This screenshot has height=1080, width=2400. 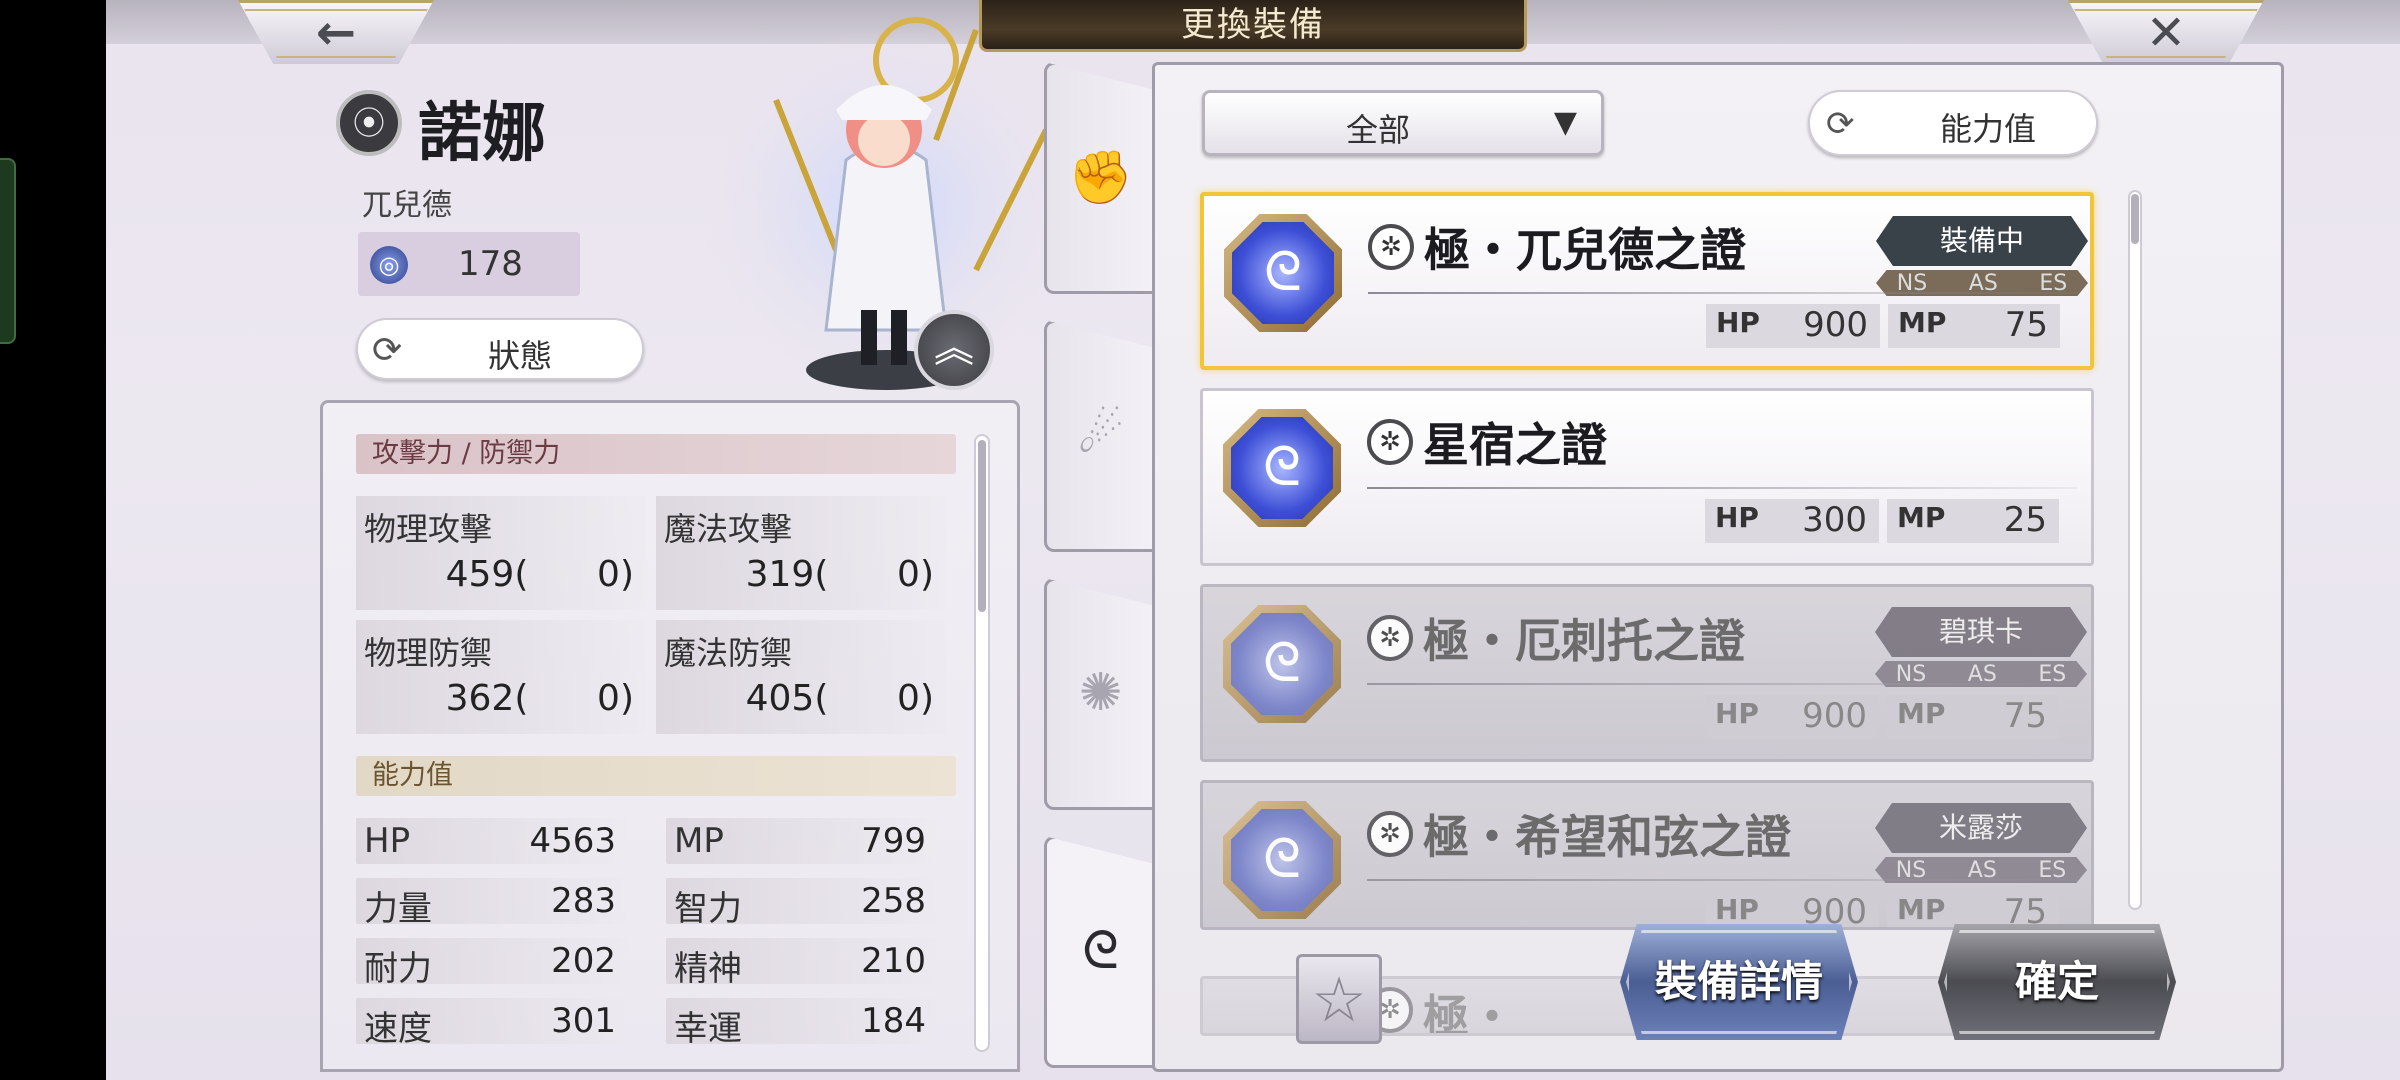 What do you see at coordinates (708, 1029) in the screenshot?
I see `stat-label: 幸運` at bounding box center [708, 1029].